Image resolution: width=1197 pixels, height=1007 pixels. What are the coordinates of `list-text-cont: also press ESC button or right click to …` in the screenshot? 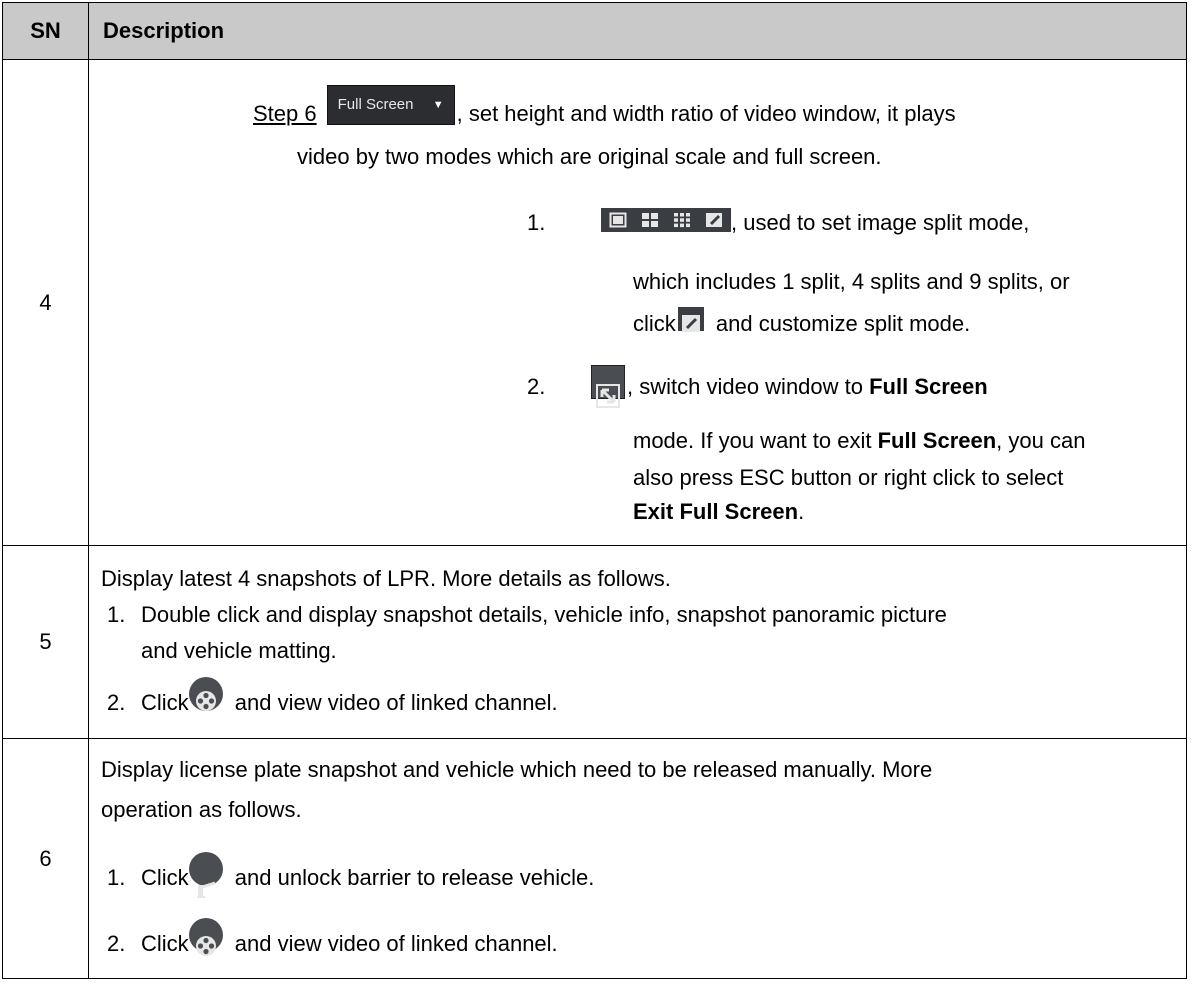 It's located at (848, 477).